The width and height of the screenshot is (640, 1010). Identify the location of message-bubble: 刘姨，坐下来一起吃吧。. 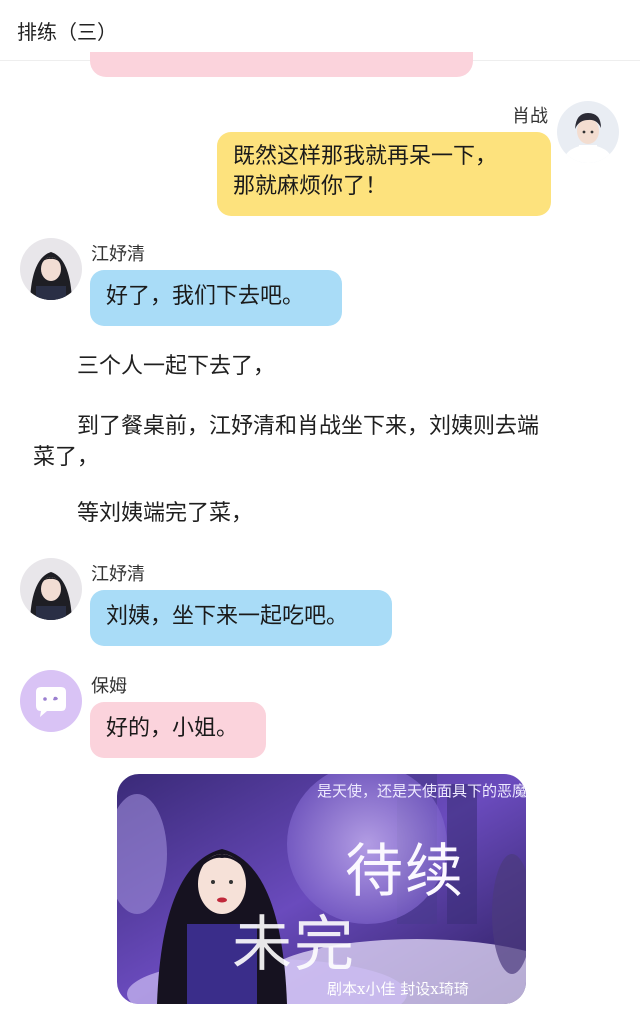
(241, 618).